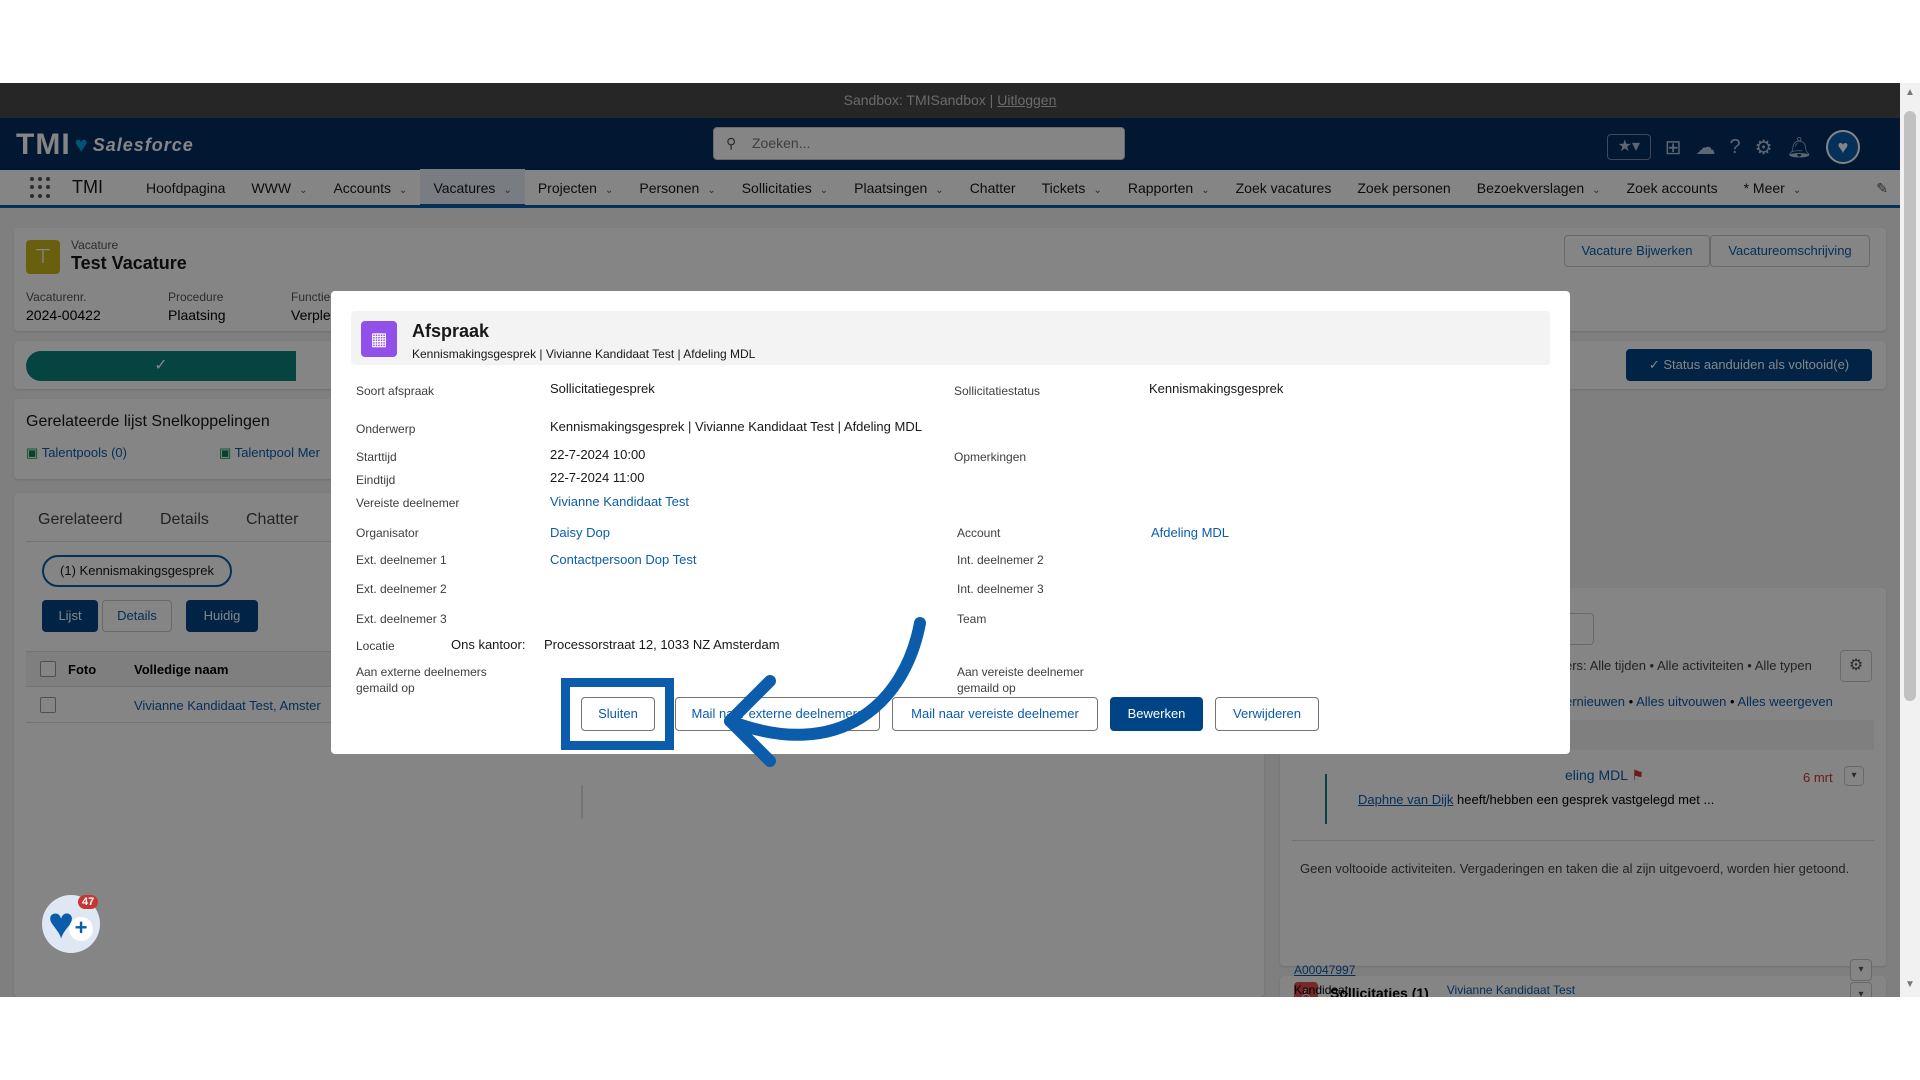 The width and height of the screenshot is (1920, 1080). I want to click on scroll-thumb, so click(1910, 406).